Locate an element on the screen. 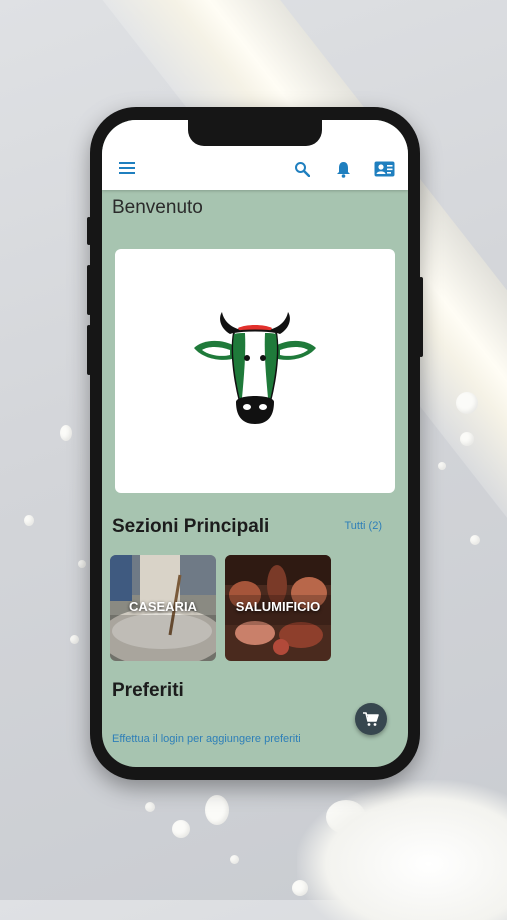  cow-logo-icon is located at coordinates (255, 368).